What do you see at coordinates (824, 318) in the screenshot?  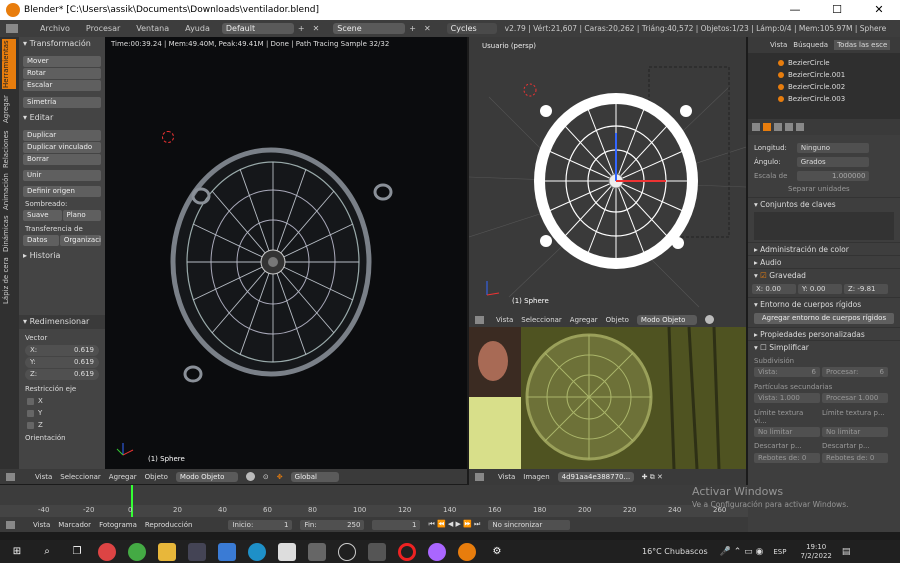 I see `add-rigid-world-button: Agregar entorno de cuerpos rígidos` at bounding box center [824, 318].